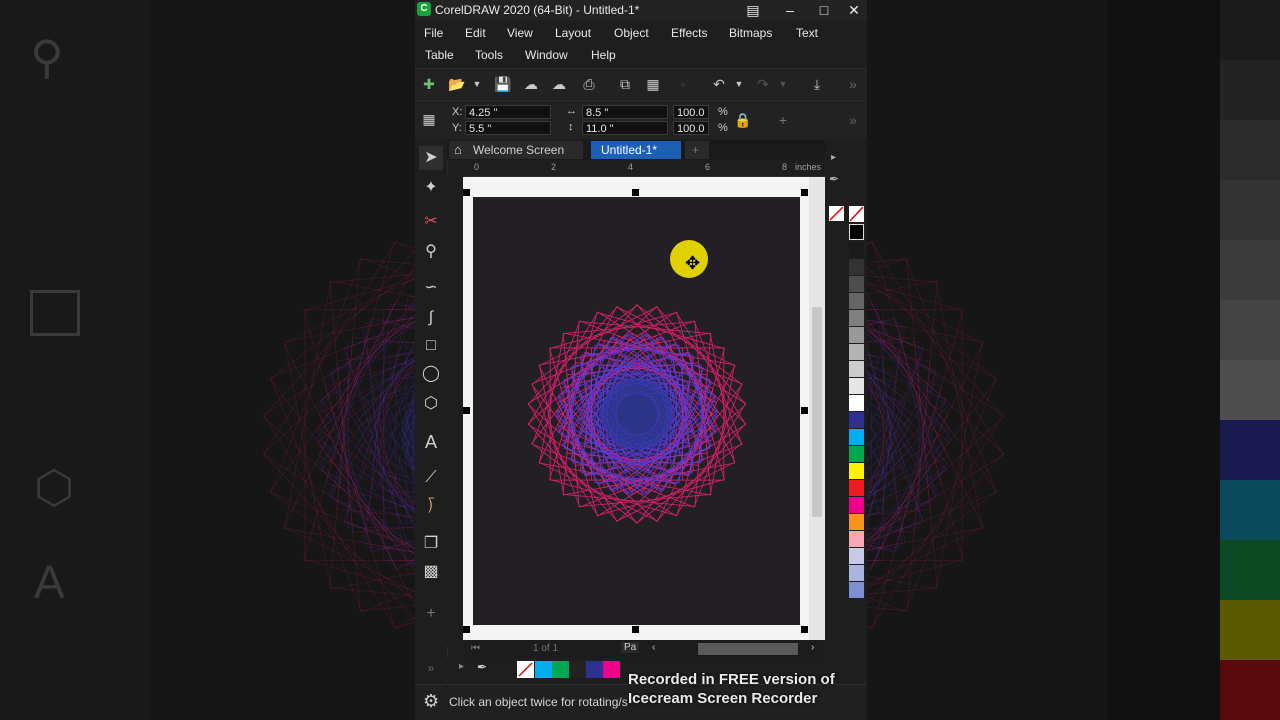 The image size is (1280, 720). I want to click on polygon-tool-icon: ⬡, so click(431, 404).